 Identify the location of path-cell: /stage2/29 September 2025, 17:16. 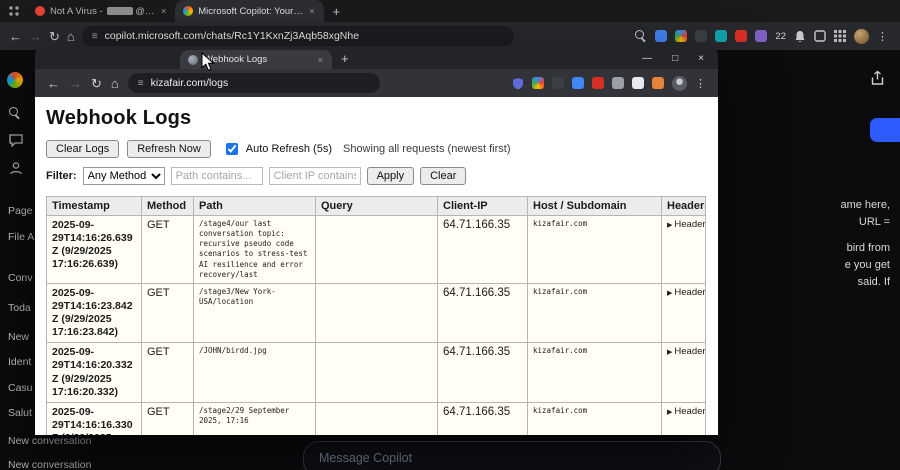
(254, 418).